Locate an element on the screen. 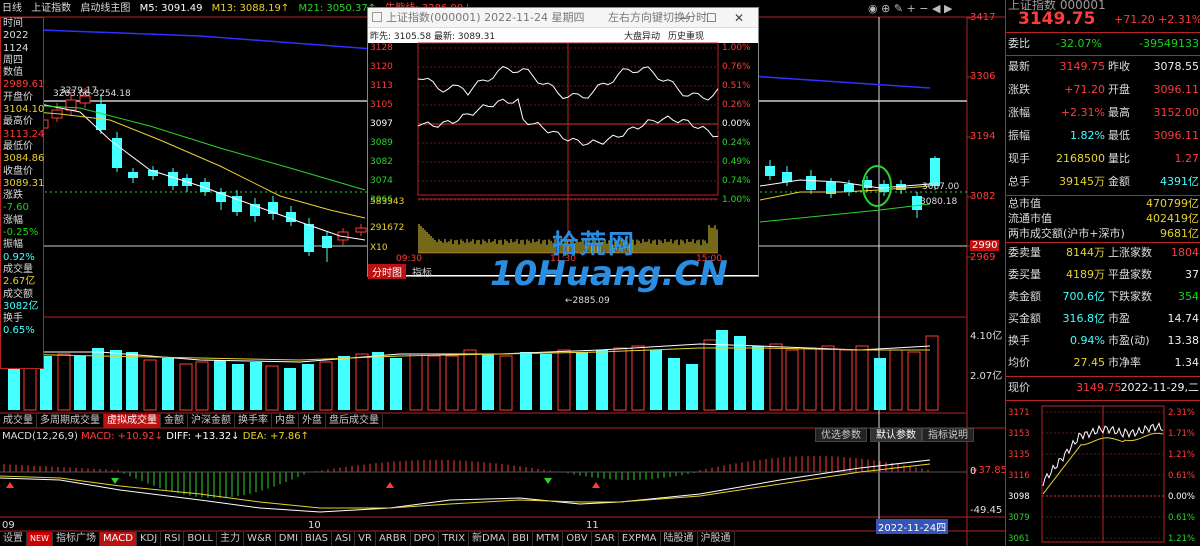  maximize-icon: ☐ is located at coordinates (711, 18).